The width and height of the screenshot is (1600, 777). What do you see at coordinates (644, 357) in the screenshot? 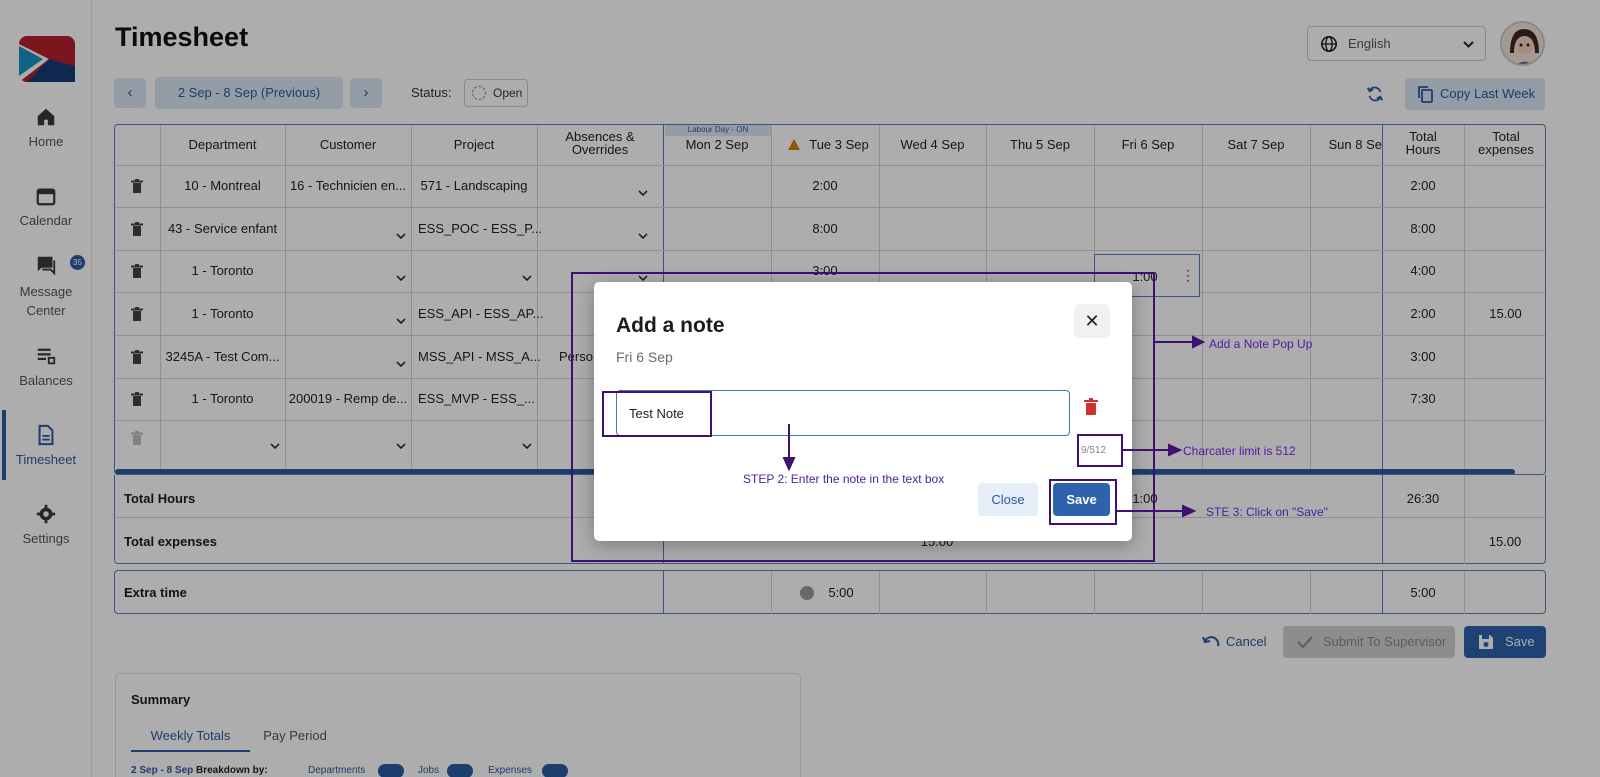
I see `dialog-subtitle: Fri 6 Sep` at bounding box center [644, 357].